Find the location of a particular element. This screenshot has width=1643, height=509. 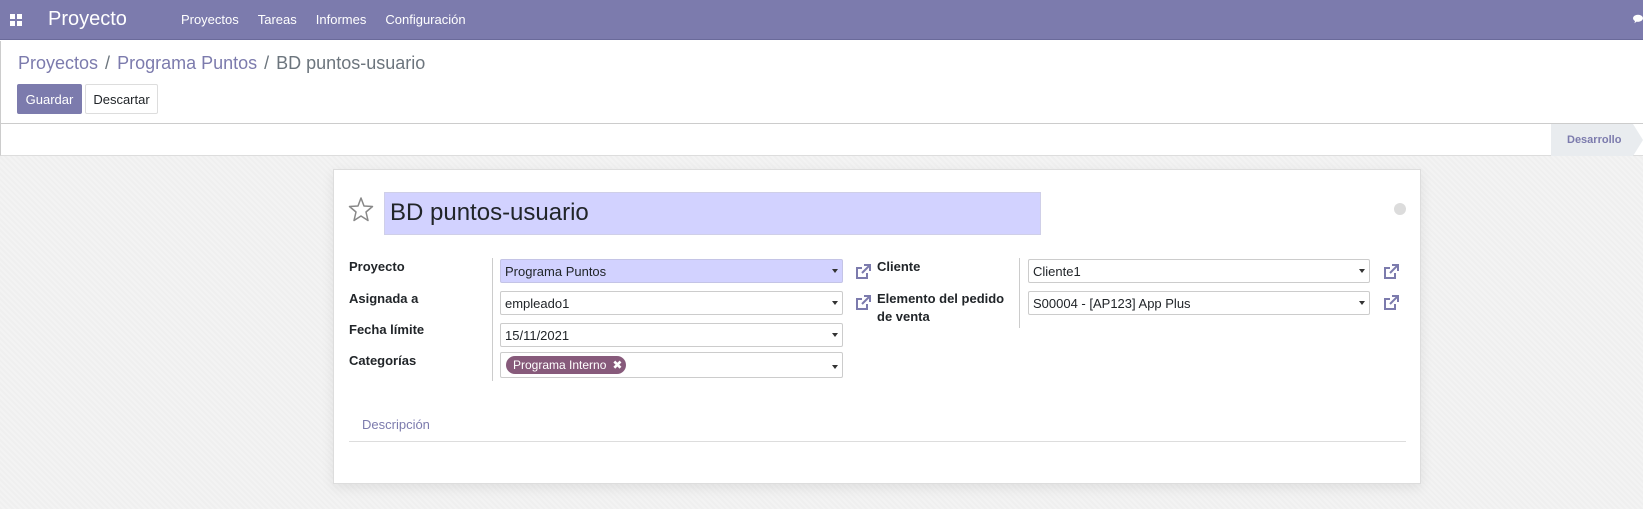

category-tag: Programa Interno ✖ is located at coordinates (566, 365).